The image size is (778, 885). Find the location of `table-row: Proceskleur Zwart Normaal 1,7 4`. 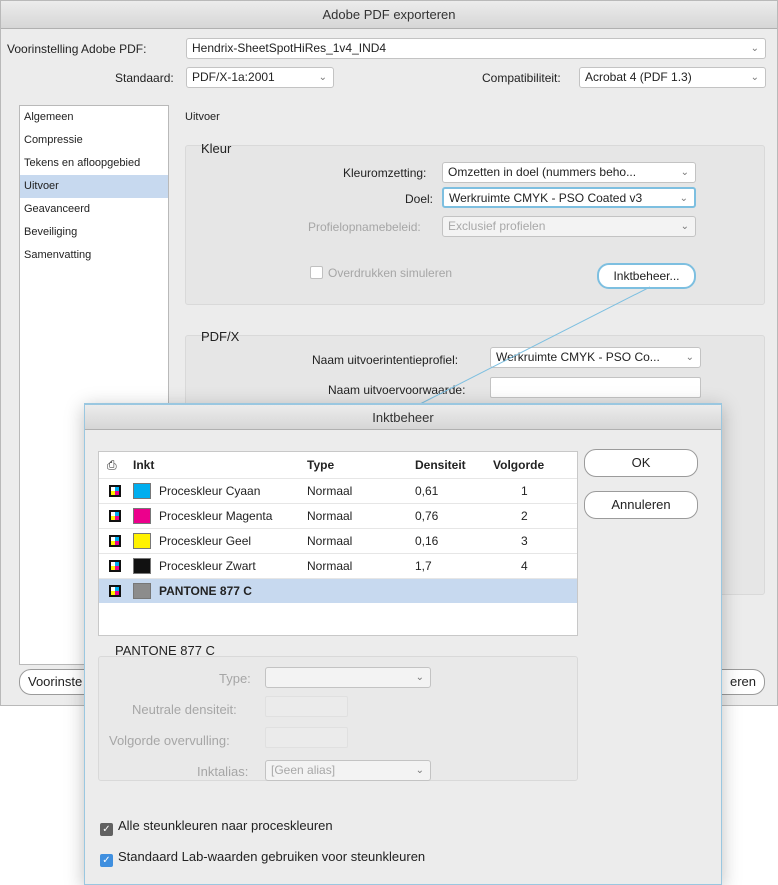

table-row: Proceskleur Zwart Normaal 1,7 4 is located at coordinates (338, 565).